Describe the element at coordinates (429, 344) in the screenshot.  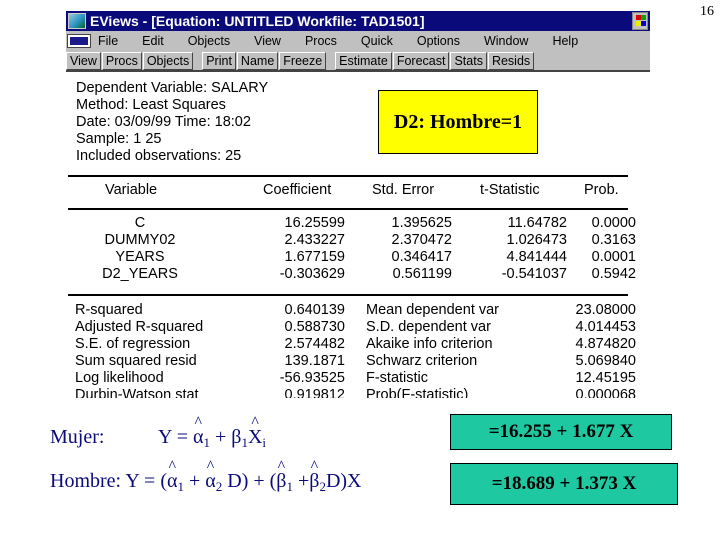
I see `stat-label: Akaike info criterion` at that location.